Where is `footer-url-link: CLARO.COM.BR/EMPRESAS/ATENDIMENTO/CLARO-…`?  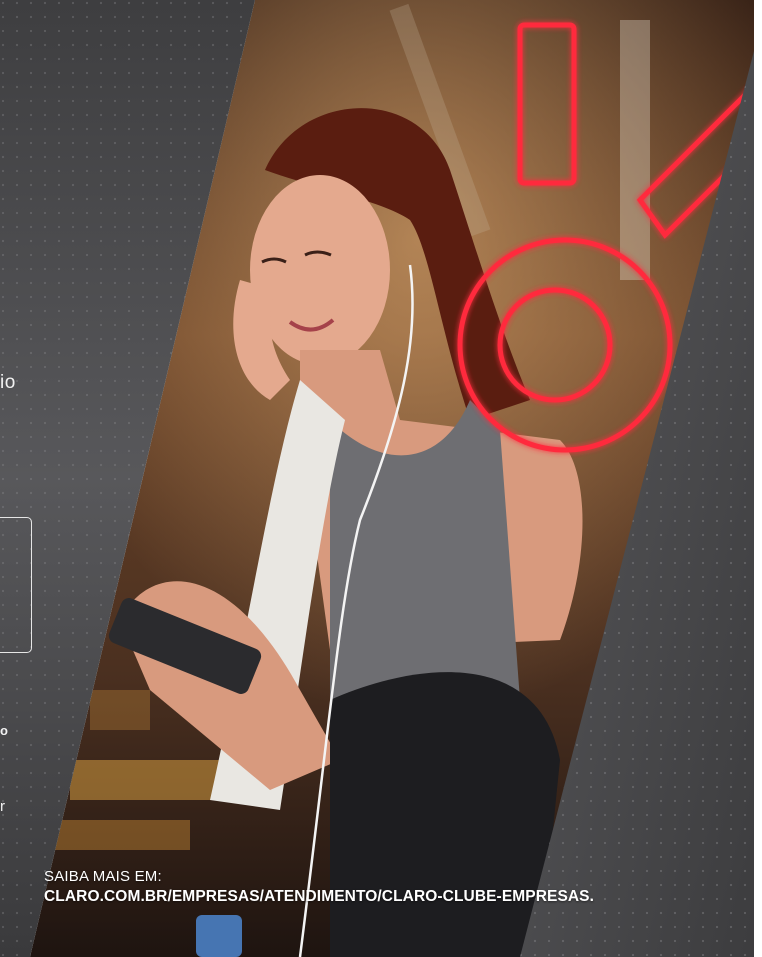 footer-url-link: CLARO.COM.BR/EMPRESAS/ATENDIMENTO/CLARO-… is located at coordinates (317, 896).